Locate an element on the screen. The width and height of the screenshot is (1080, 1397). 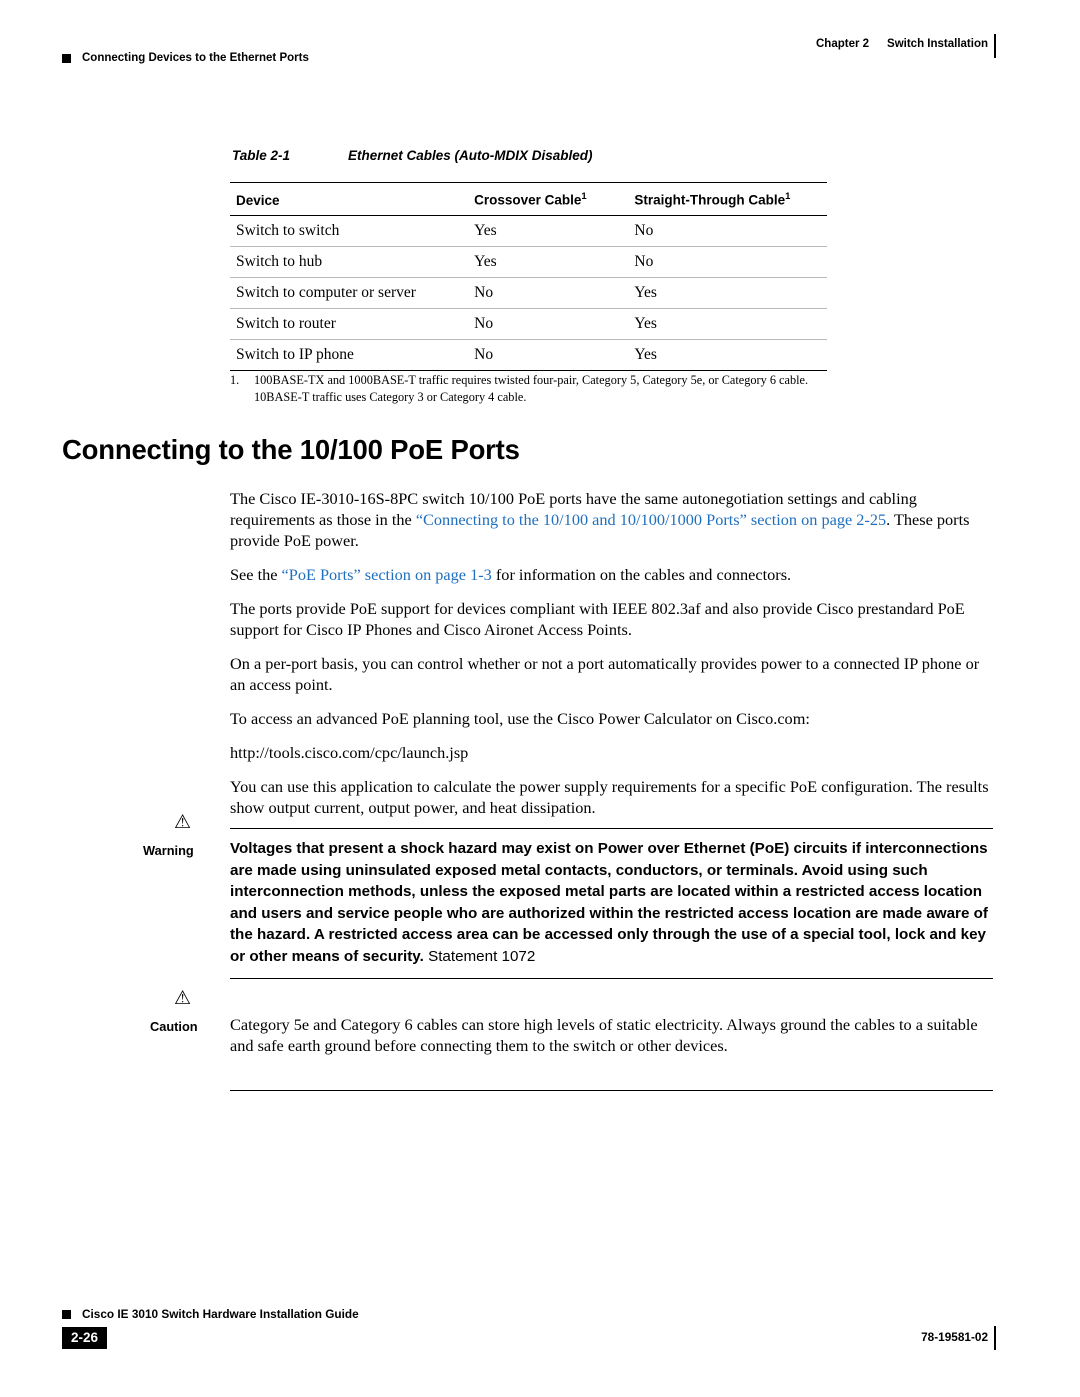
table-col-straight-footnote: 1 is located at coordinates (788, 196).